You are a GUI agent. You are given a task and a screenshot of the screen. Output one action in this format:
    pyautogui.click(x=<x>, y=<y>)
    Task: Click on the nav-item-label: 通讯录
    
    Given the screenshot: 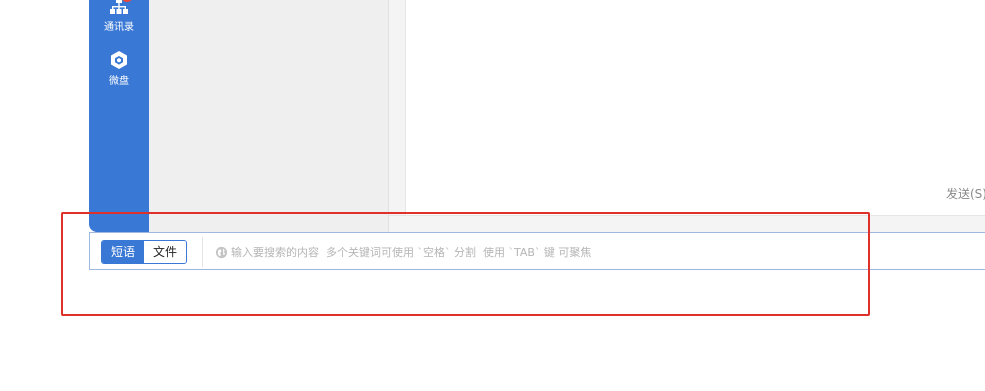 What is the action you would take?
    pyautogui.click(x=119, y=27)
    